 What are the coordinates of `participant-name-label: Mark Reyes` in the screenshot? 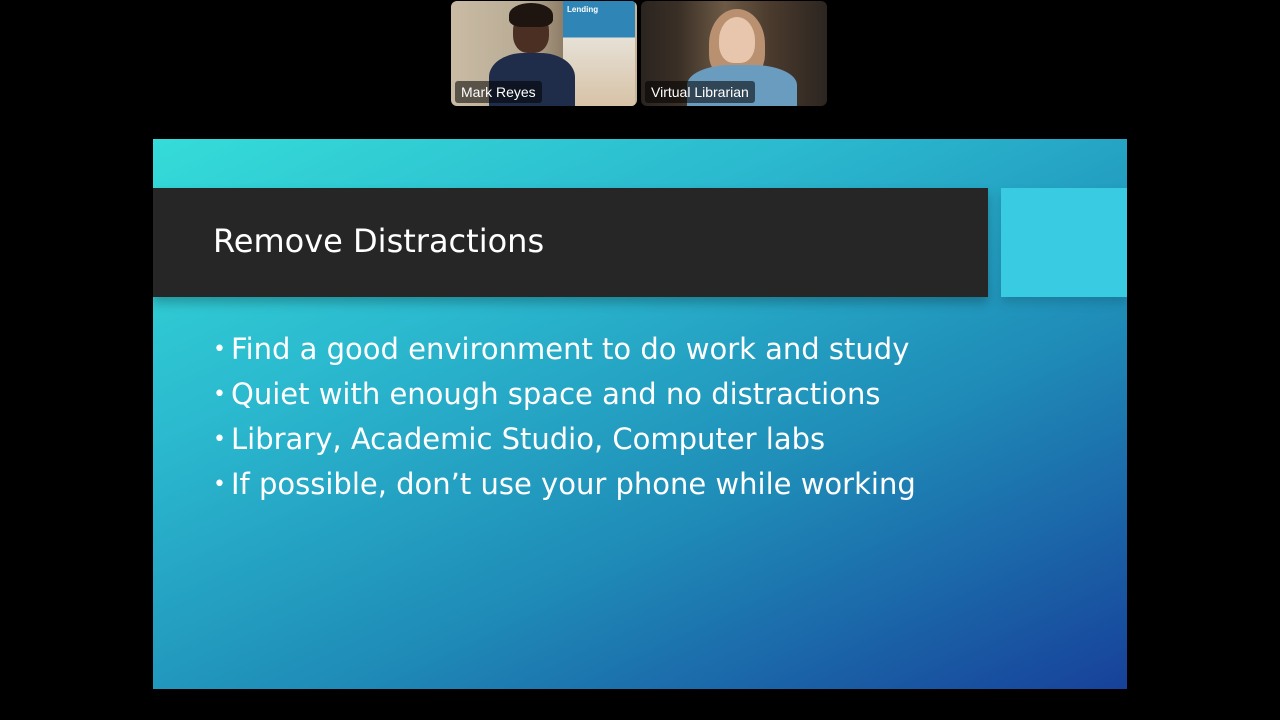 It's located at (498, 92).